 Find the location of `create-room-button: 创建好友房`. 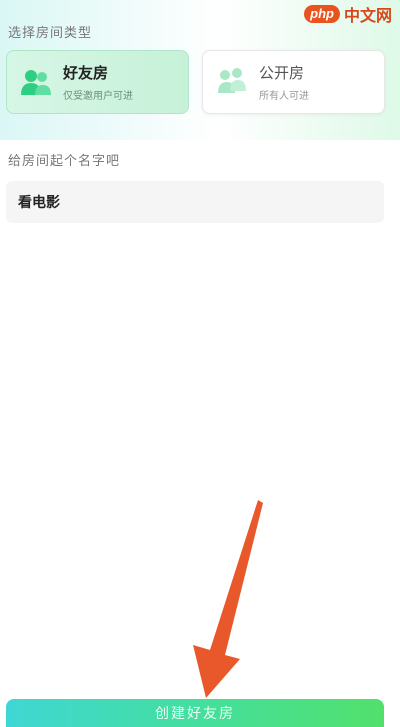

create-room-button: 创建好友房 is located at coordinates (195, 713).